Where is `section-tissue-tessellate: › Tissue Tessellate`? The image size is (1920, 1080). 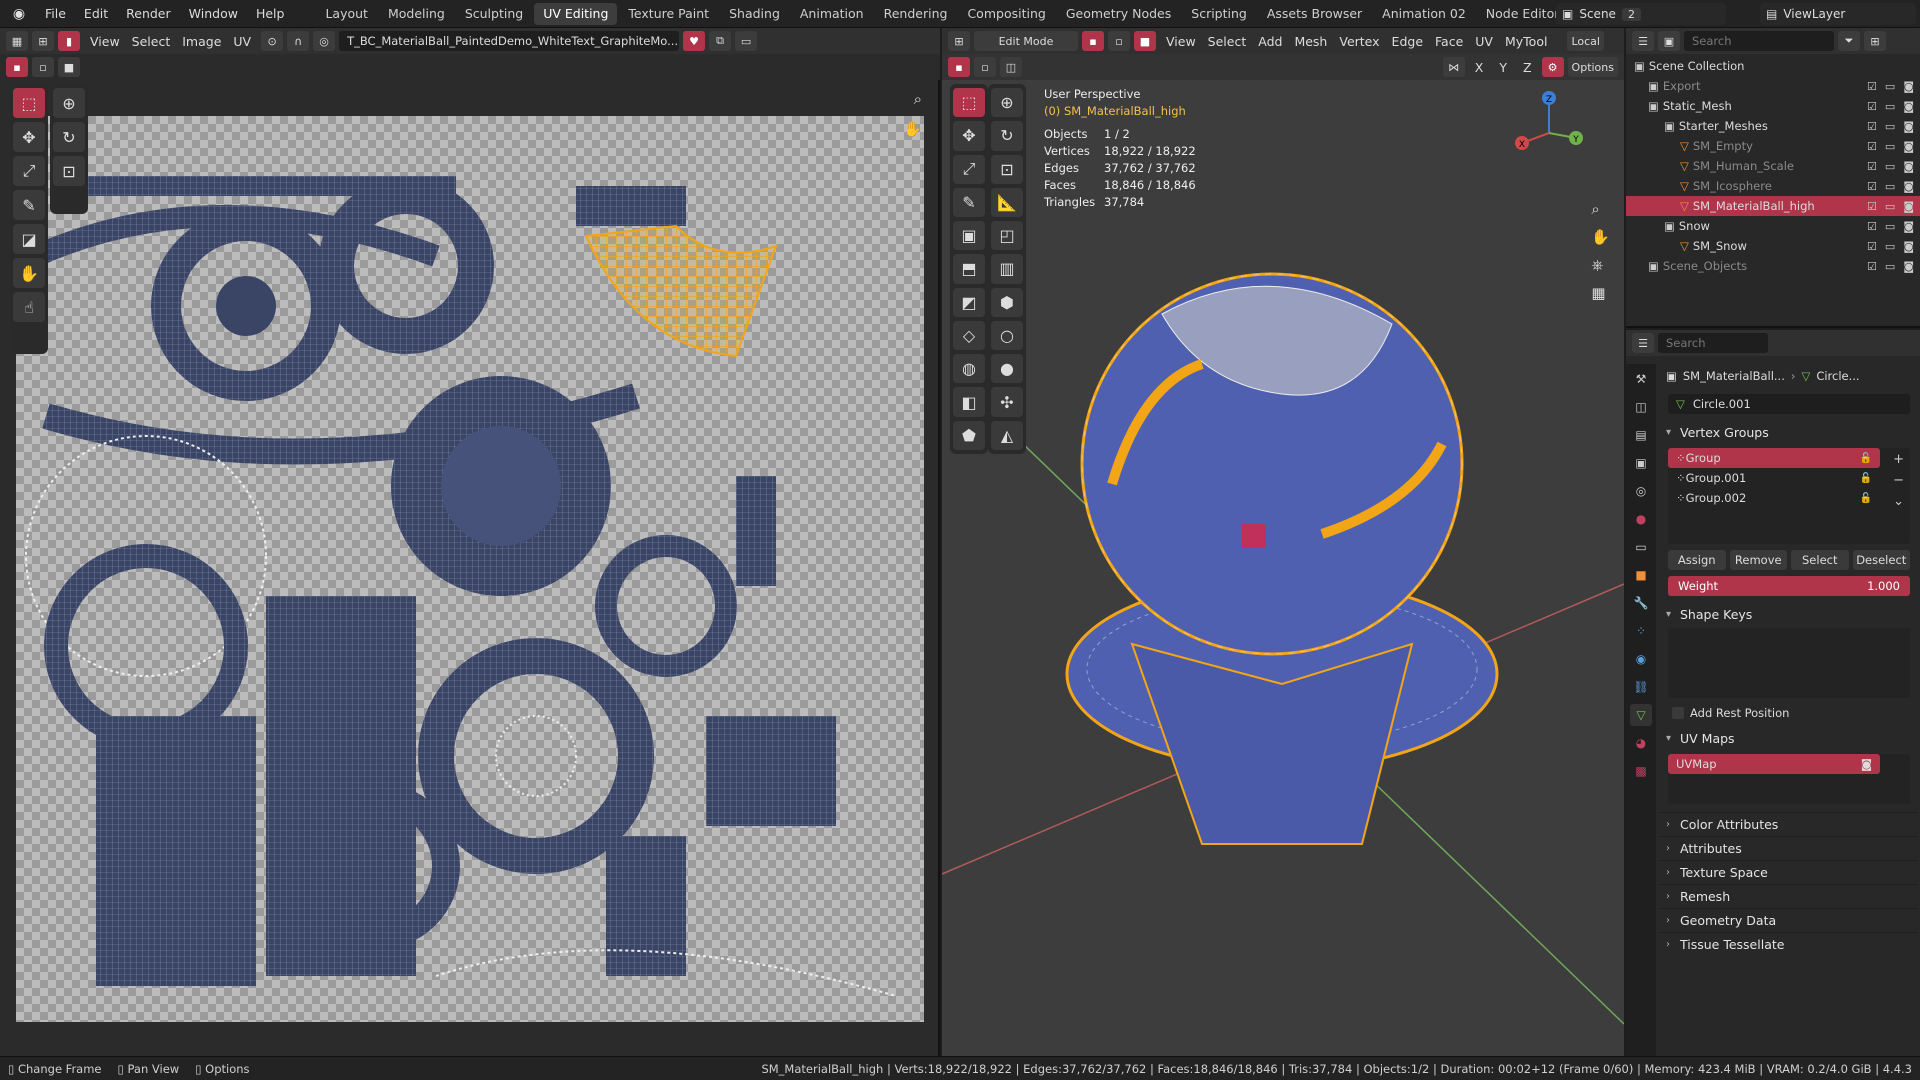 section-tissue-tessellate: › Tissue Tessellate is located at coordinates (1789, 944).